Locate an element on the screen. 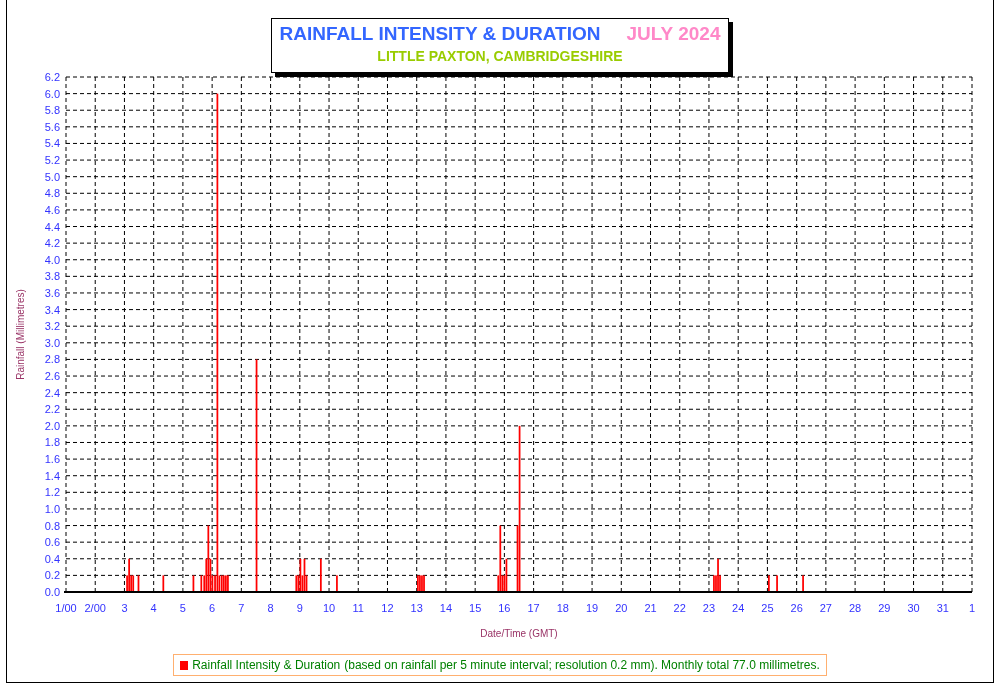 This screenshot has height=686, width=1001. x-tick-label: 22 is located at coordinates (679, 608).